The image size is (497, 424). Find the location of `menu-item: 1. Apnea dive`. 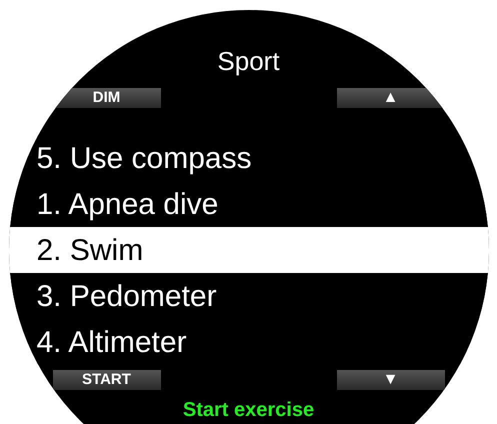

menu-item: 1. Apnea dive is located at coordinates (248, 204).